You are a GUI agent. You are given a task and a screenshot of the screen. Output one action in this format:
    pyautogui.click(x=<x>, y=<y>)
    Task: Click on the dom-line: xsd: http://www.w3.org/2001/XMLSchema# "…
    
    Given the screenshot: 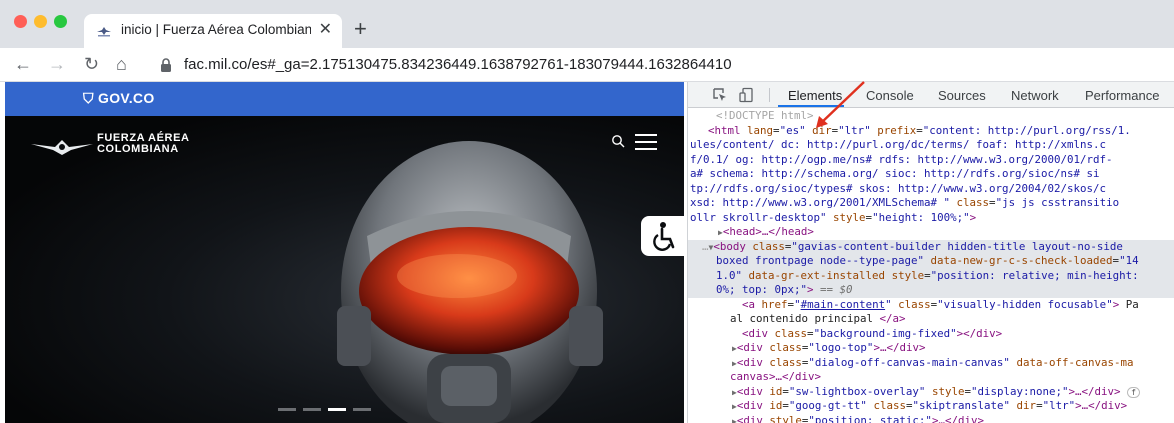 What is the action you would take?
    pyautogui.click(x=905, y=202)
    